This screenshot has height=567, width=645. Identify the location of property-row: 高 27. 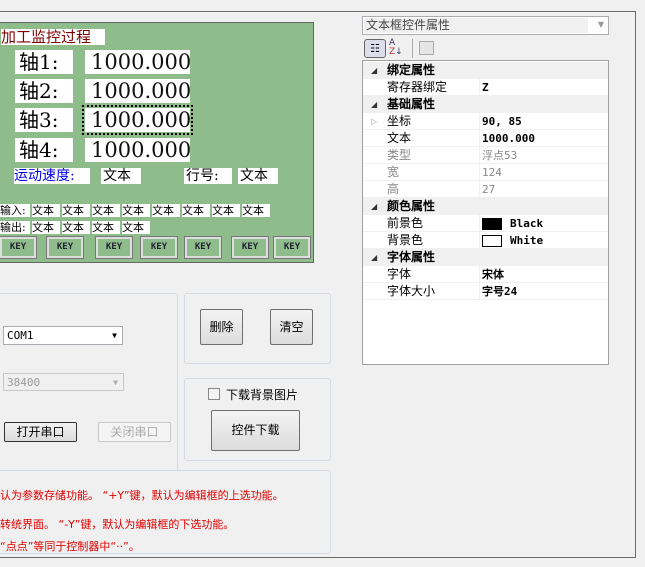
(485, 189).